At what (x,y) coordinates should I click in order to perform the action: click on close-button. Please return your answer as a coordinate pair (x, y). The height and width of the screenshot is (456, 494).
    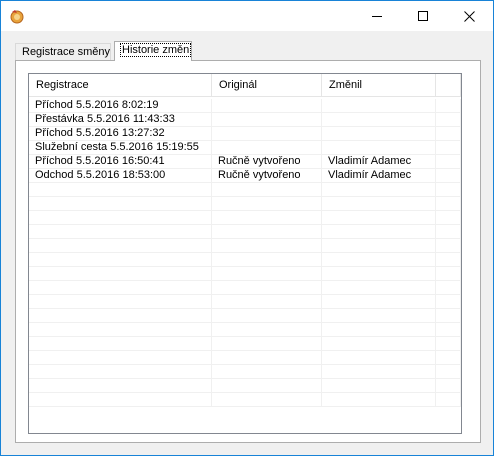
    Looking at the image, I should click on (469, 16).